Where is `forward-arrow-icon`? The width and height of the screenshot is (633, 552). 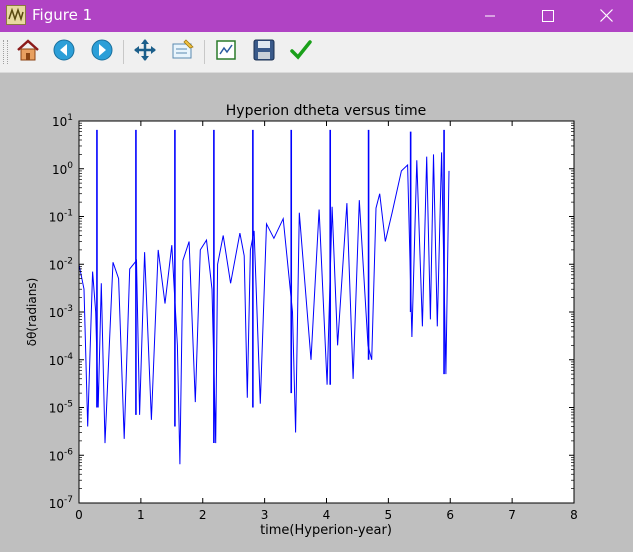 forward-arrow-icon is located at coordinates (102, 52).